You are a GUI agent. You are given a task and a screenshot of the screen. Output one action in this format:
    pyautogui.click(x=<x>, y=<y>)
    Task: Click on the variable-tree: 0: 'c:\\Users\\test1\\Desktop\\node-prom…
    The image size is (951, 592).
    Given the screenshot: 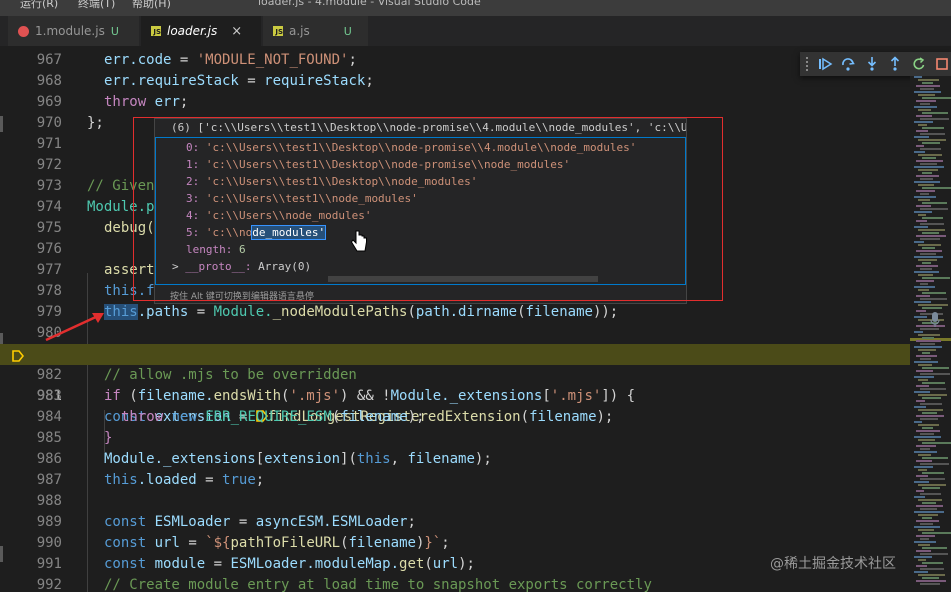 What is the action you would take?
    pyautogui.click(x=420, y=211)
    